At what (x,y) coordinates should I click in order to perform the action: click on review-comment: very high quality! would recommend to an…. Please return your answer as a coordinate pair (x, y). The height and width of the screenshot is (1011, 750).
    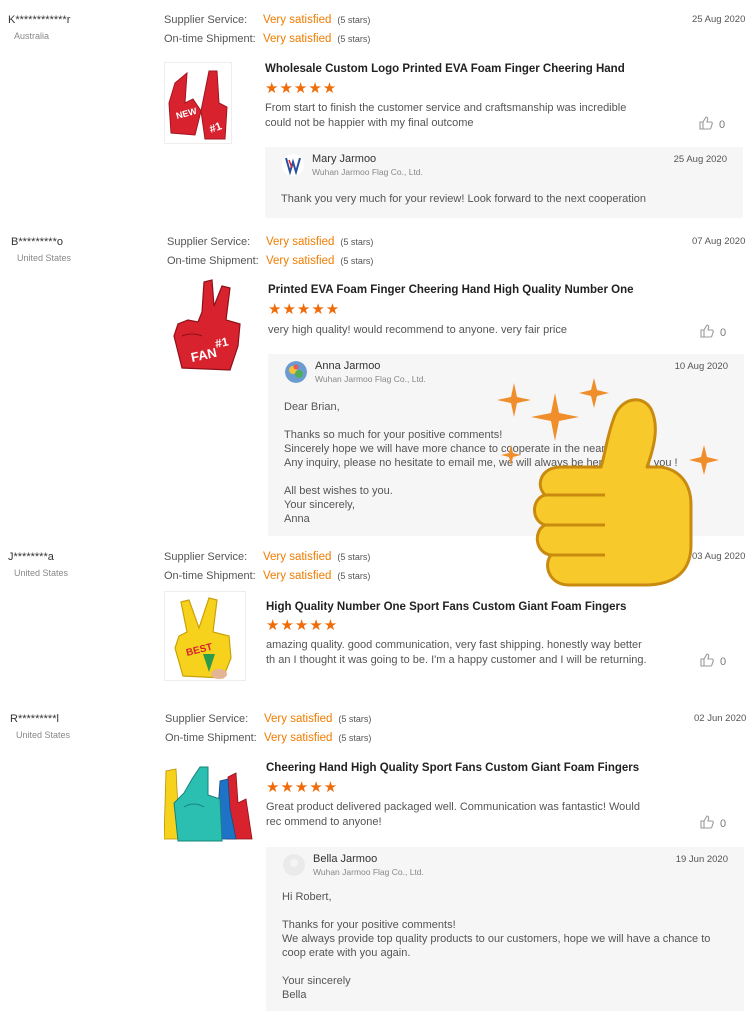
    Looking at the image, I should click on (417, 330).